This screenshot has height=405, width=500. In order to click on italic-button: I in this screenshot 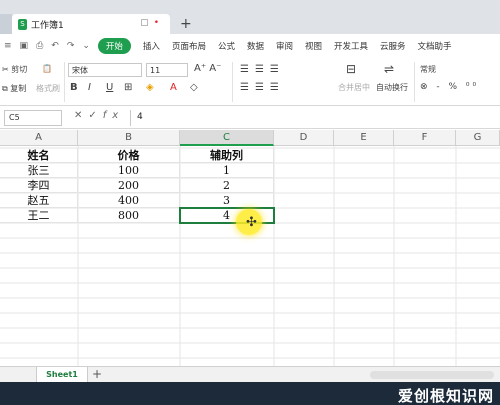, I will do `click(89, 87)`.